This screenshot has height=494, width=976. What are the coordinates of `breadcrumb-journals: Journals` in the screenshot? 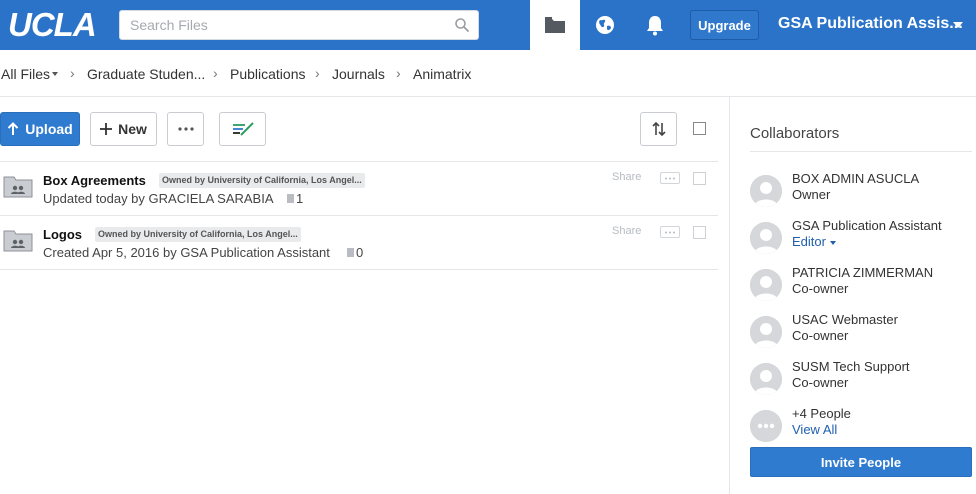 It's located at (358, 74).